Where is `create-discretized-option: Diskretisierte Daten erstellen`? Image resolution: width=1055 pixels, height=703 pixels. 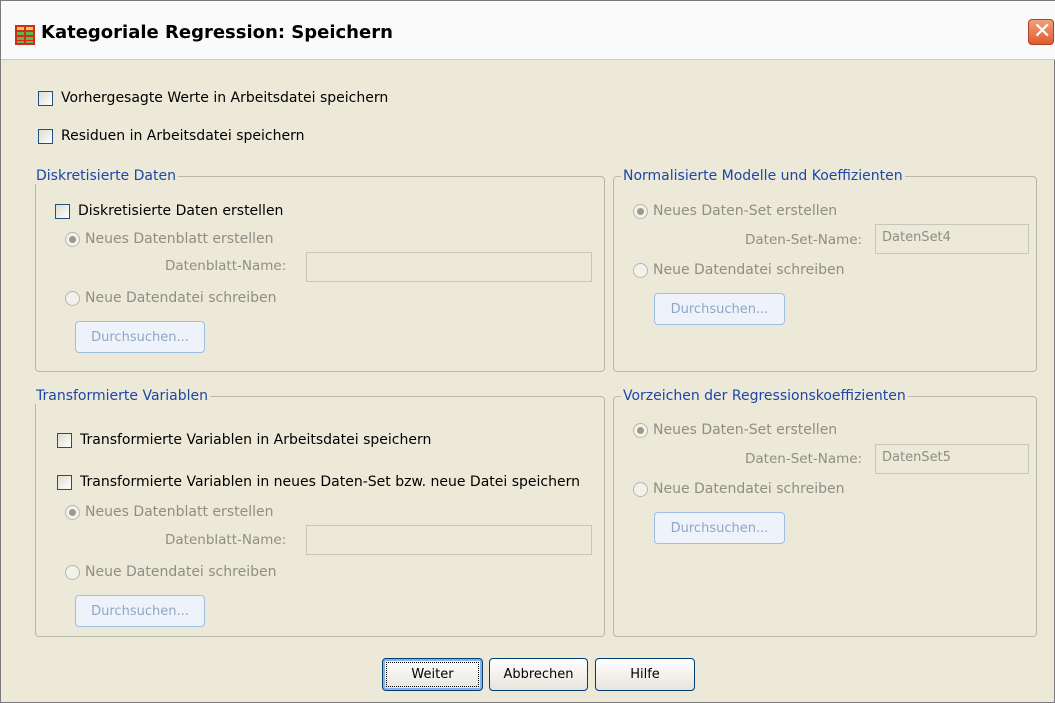
create-discretized-option: Diskretisierte Daten erstellen is located at coordinates (169, 211).